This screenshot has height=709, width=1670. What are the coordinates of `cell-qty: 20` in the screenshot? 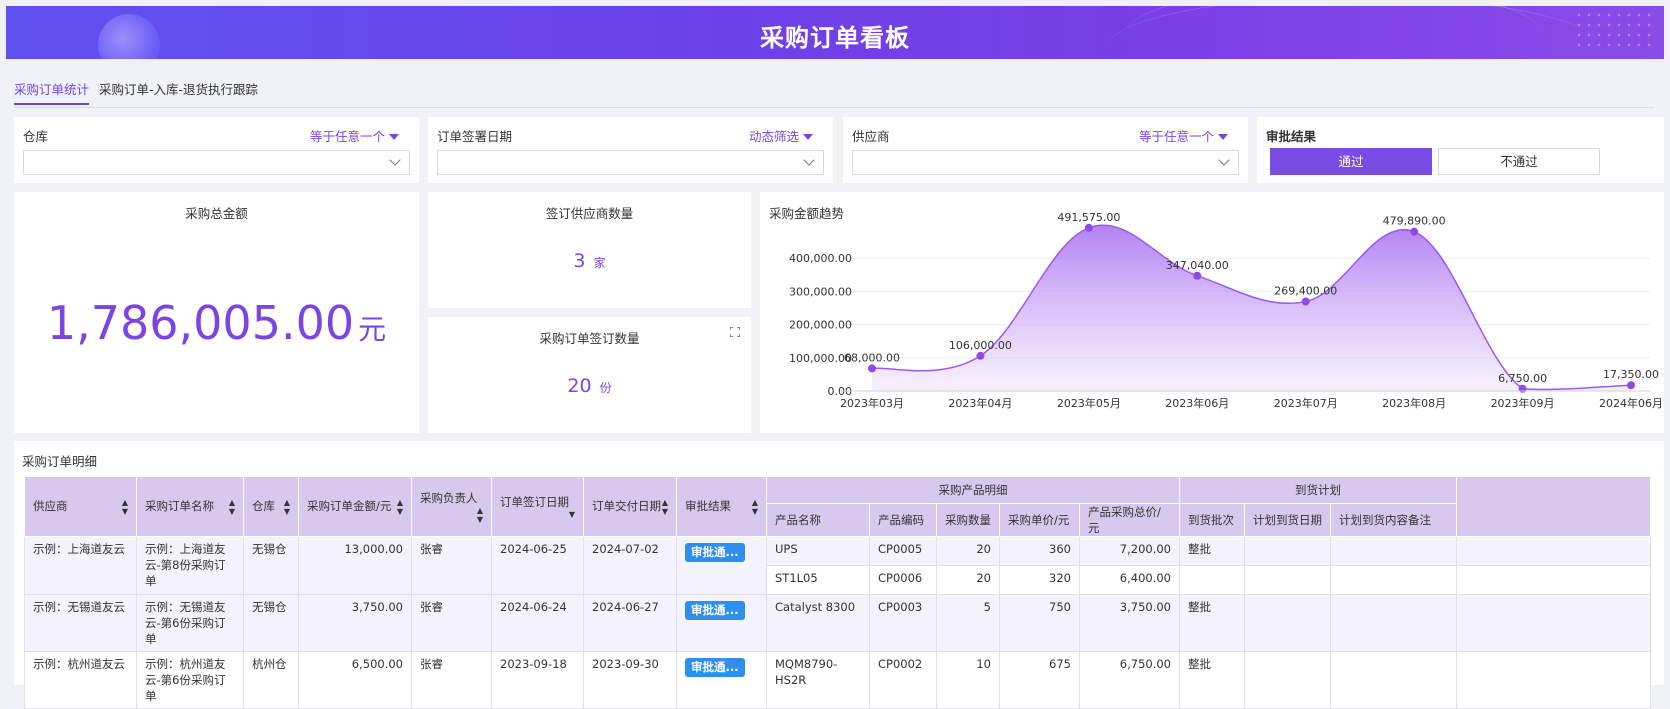 It's located at (968, 551).